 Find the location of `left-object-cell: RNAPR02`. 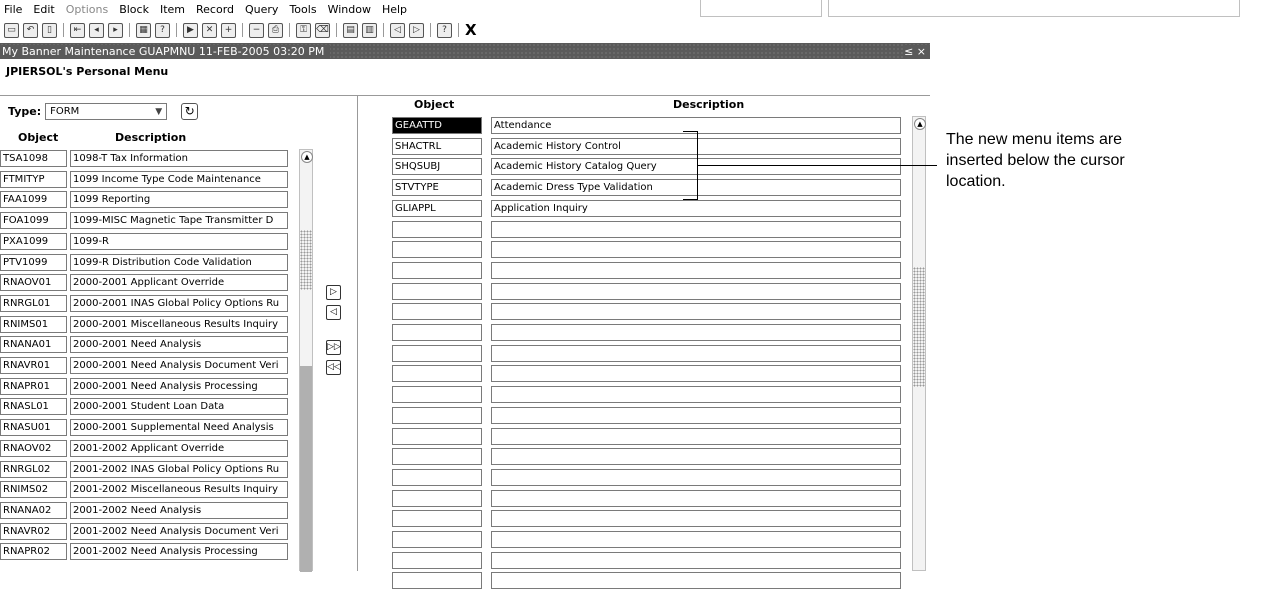

left-object-cell: RNAPR02 is located at coordinates (33, 552).